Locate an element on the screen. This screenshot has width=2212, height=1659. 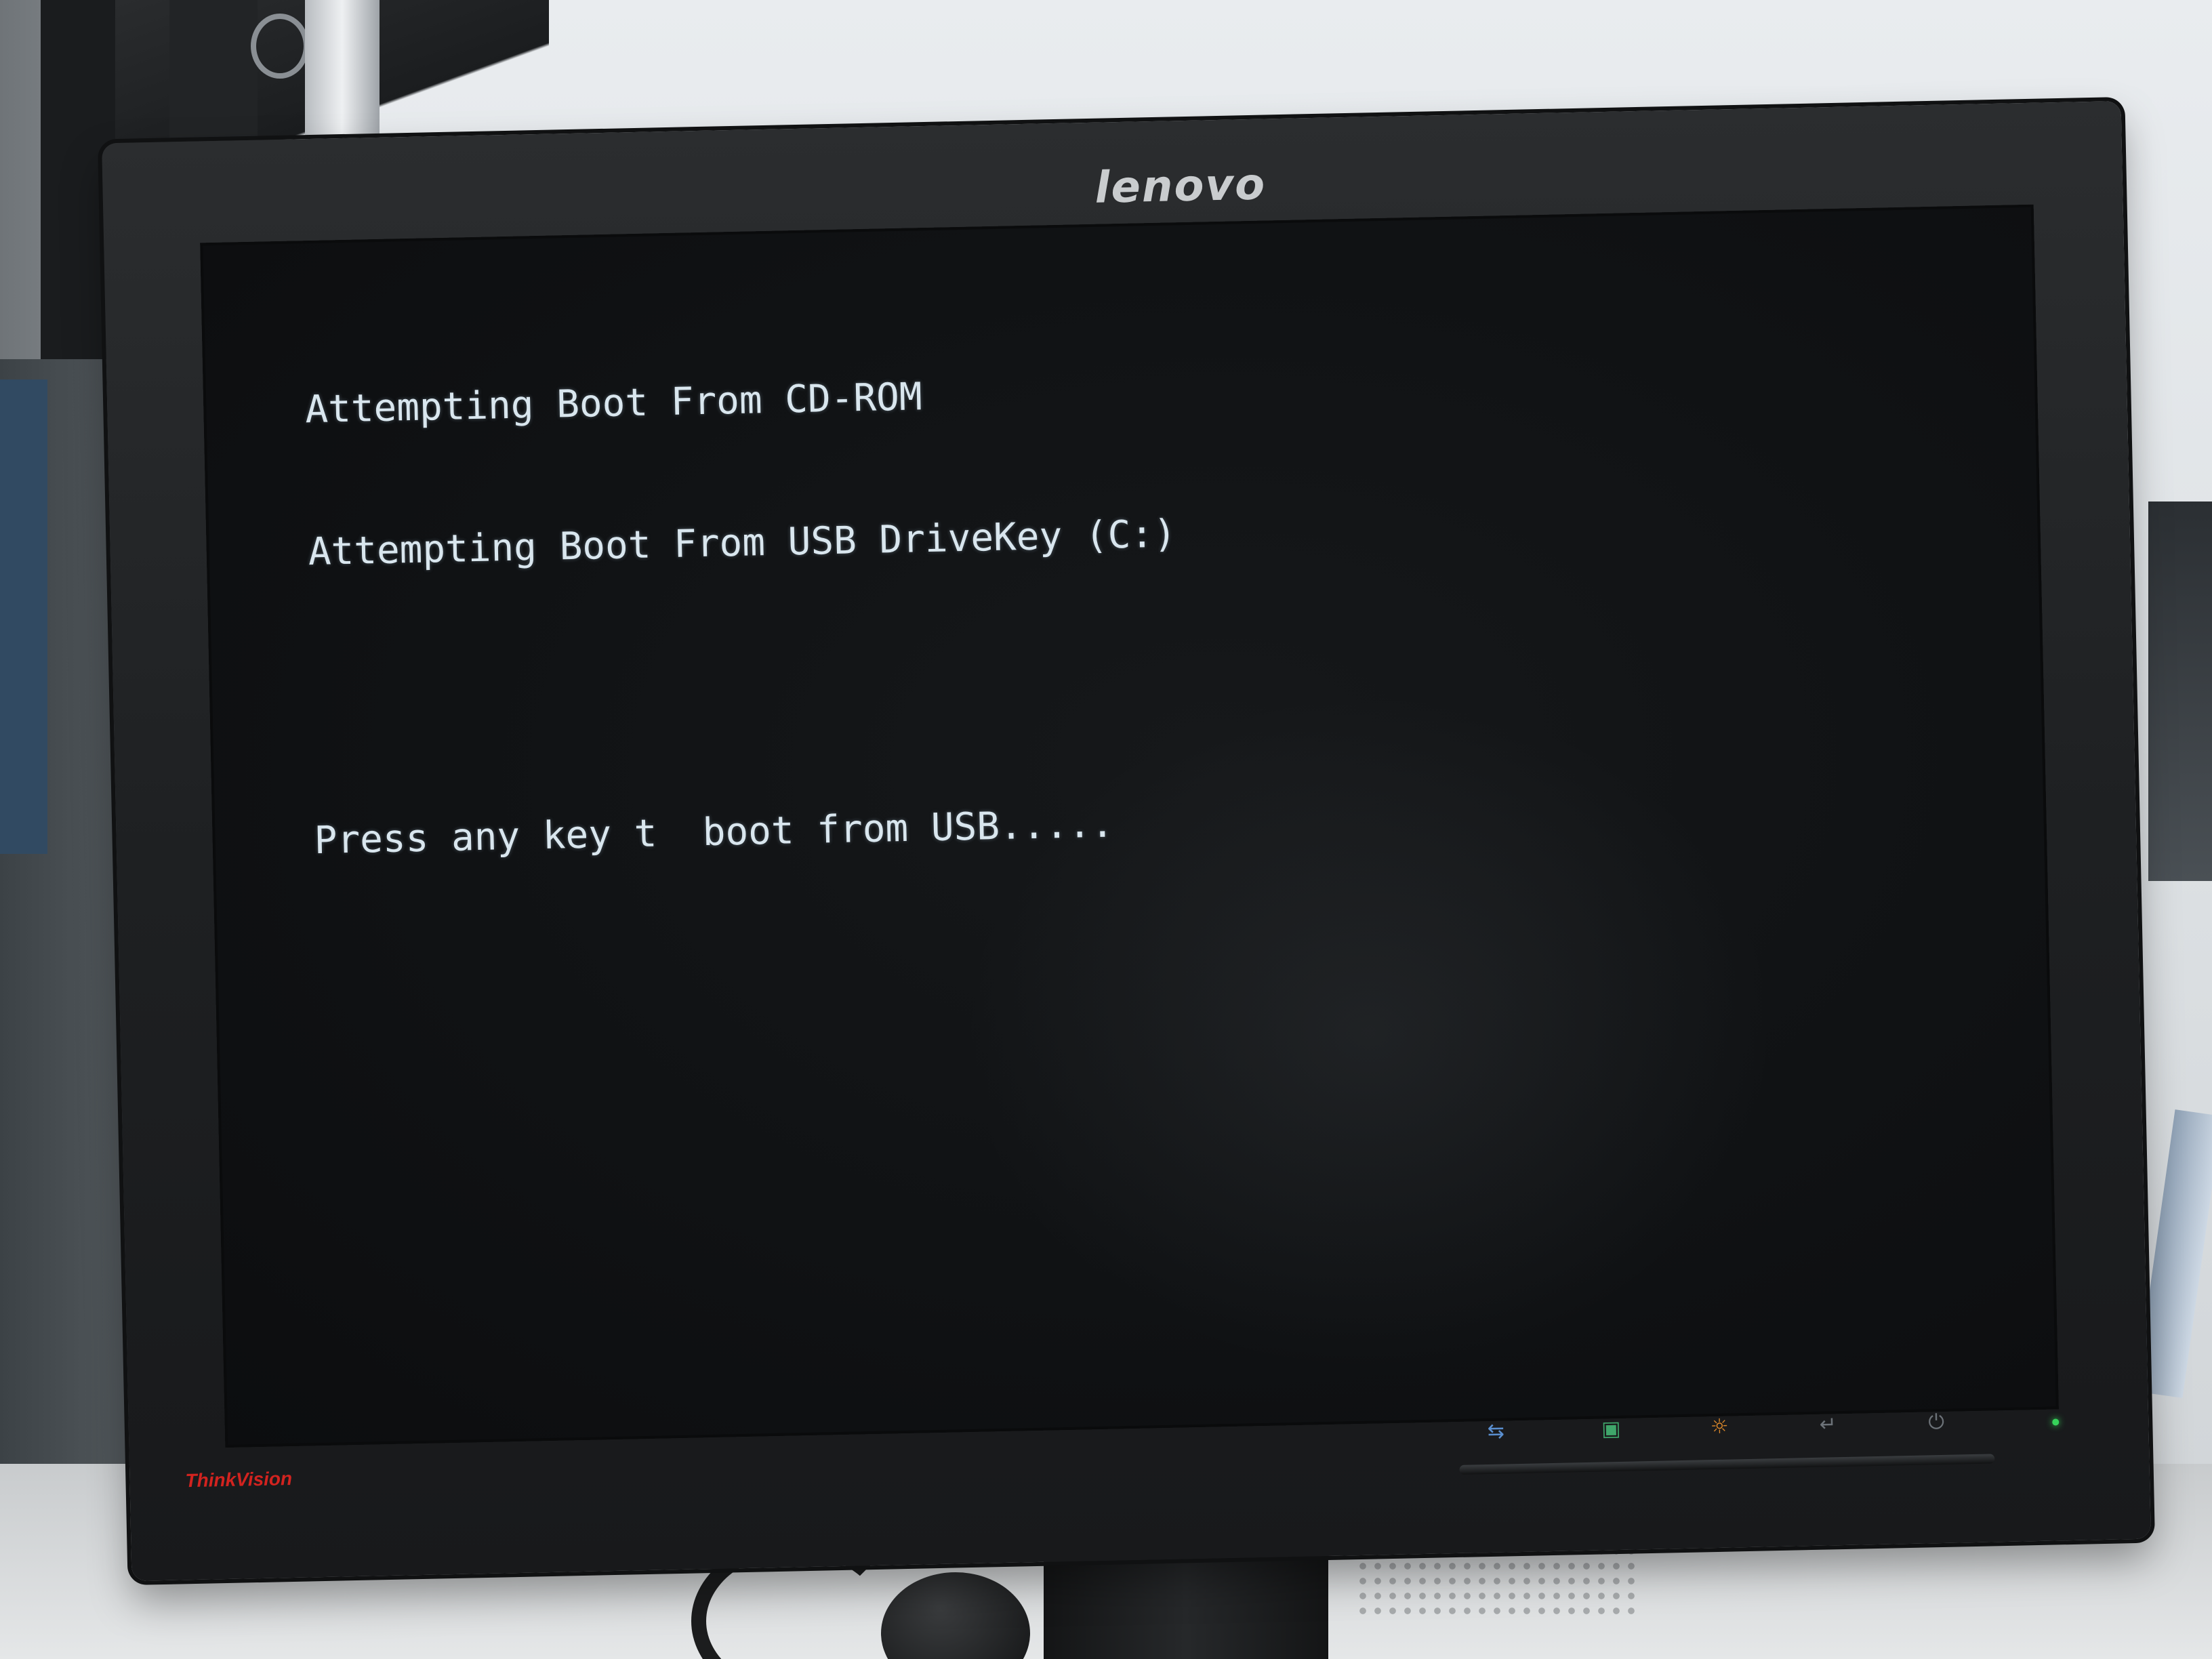
enter-icon: ↵ is located at coordinates (1828, 1424).